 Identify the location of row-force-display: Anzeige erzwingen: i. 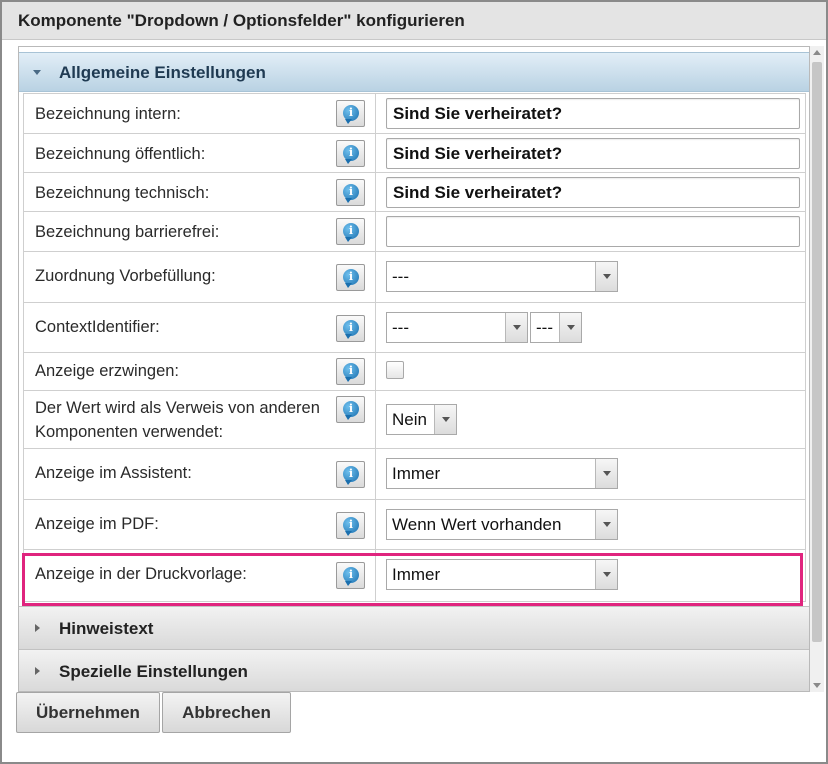
(414, 371).